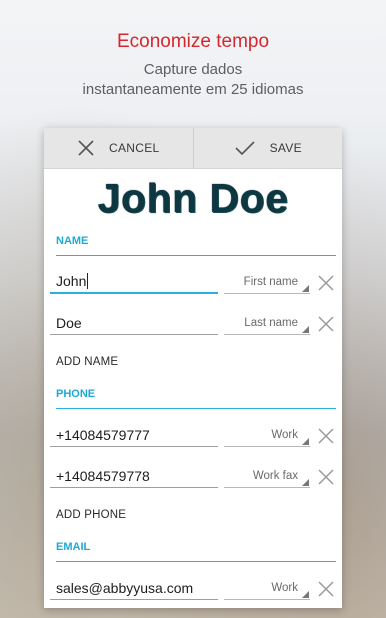 This screenshot has width=386, height=618. Describe the element at coordinates (245, 148) in the screenshot. I see `check-icon` at that location.